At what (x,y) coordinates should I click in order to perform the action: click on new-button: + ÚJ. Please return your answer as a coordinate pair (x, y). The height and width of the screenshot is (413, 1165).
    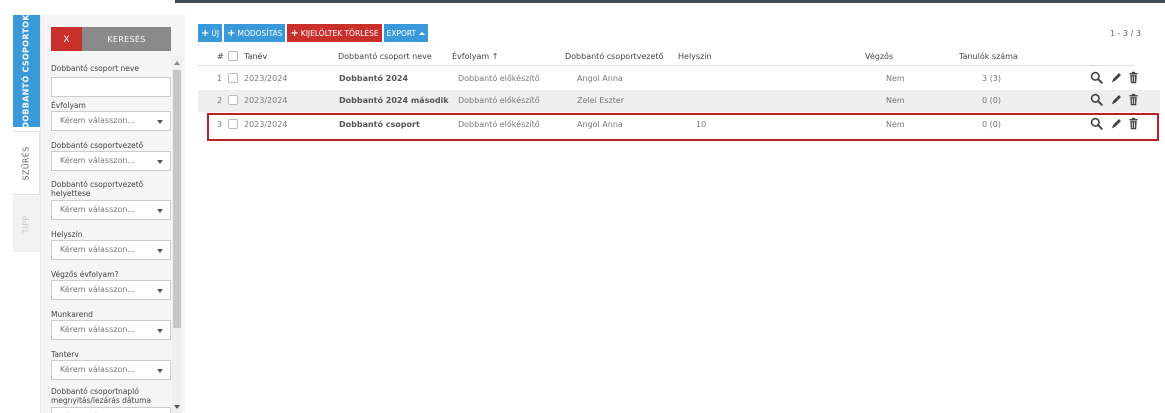
    Looking at the image, I should click on (210, 33).